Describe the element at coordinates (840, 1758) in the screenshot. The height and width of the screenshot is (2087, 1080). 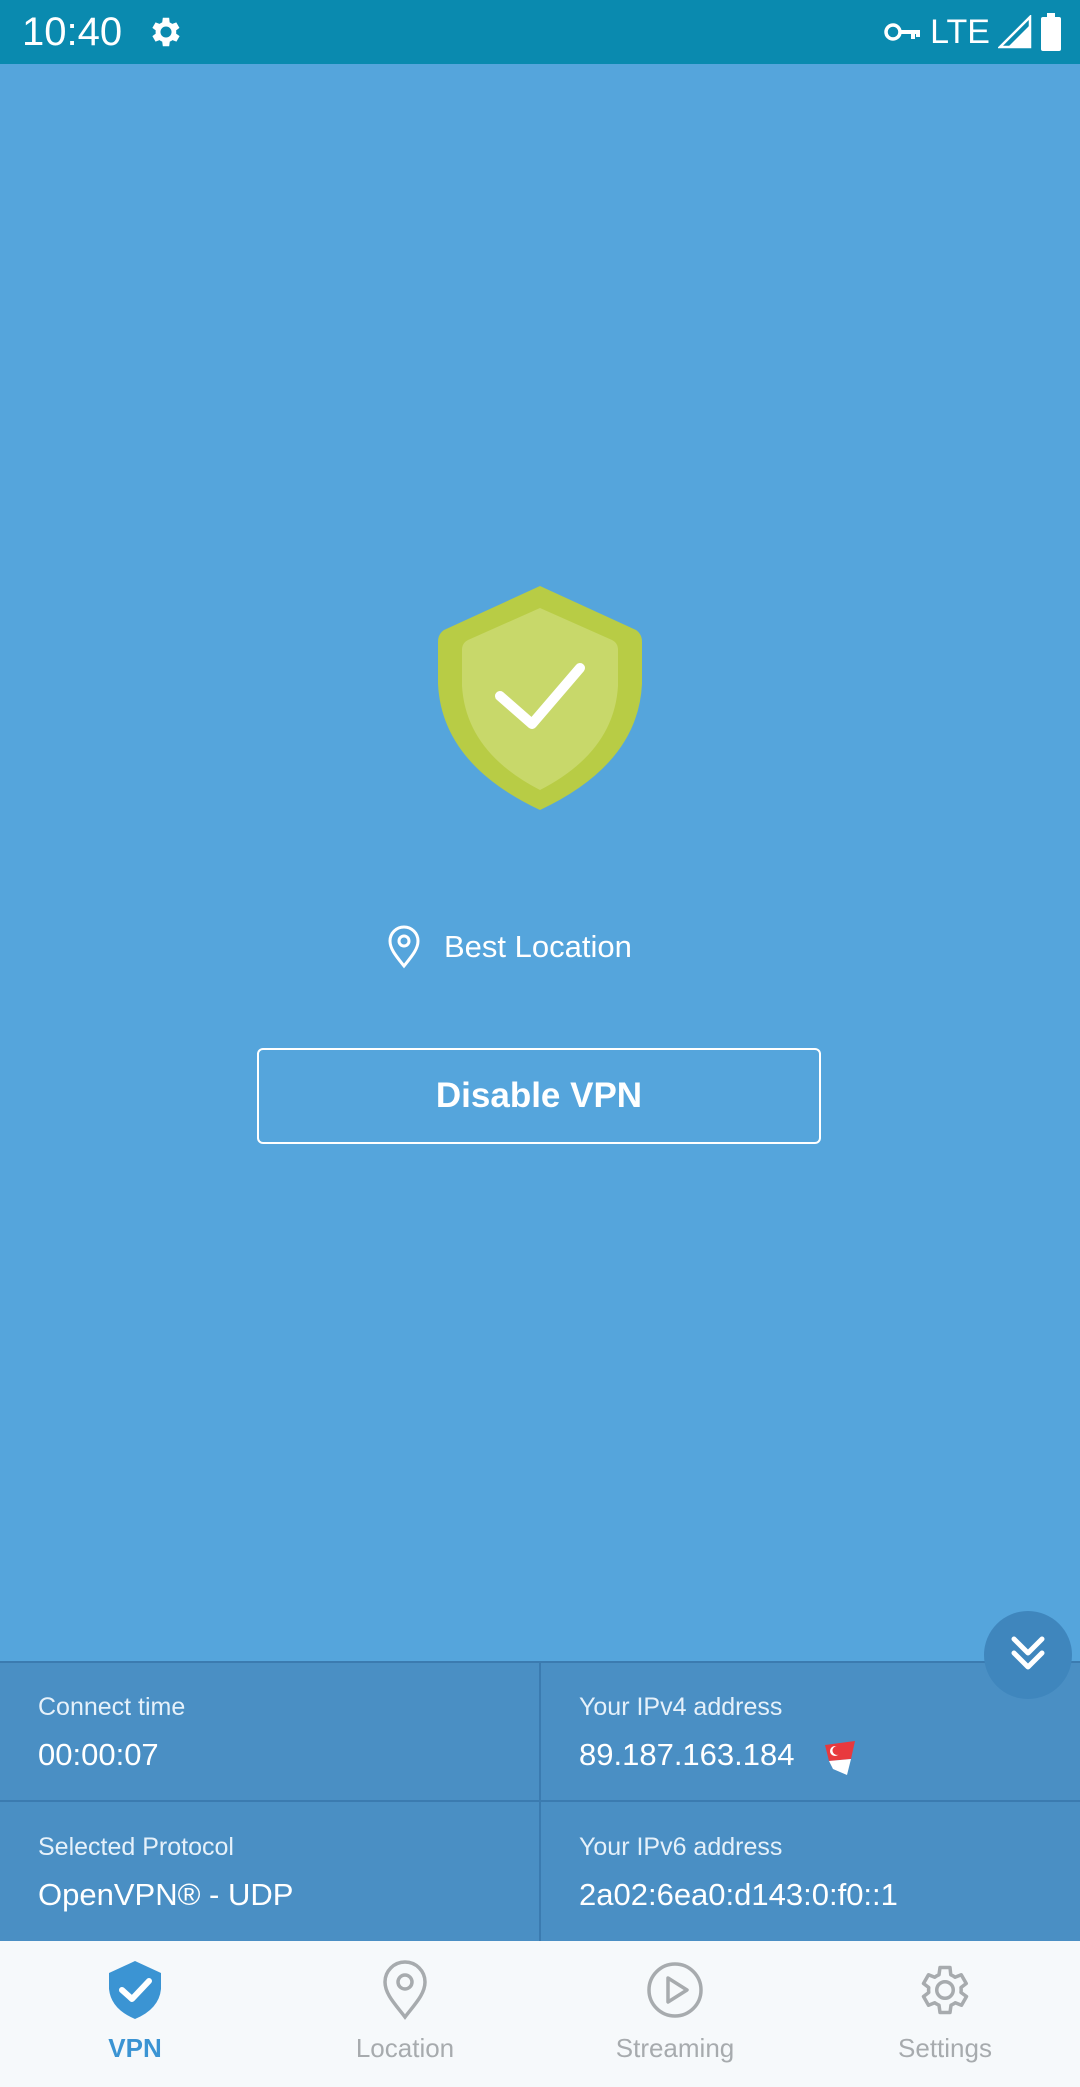
I see `singapore-flag-icon` at that location.